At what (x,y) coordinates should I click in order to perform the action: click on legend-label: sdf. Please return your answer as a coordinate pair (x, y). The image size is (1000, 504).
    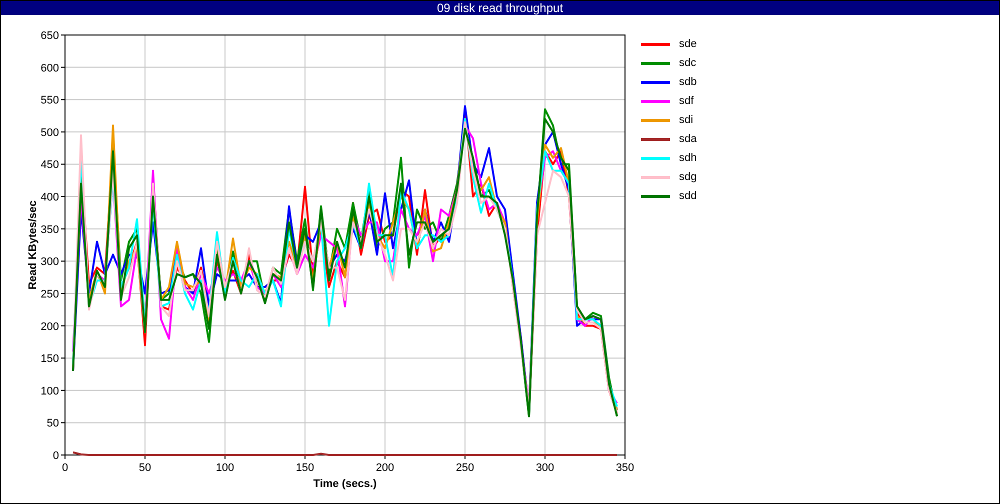
    Looking at the image, I should click on (686, 101).